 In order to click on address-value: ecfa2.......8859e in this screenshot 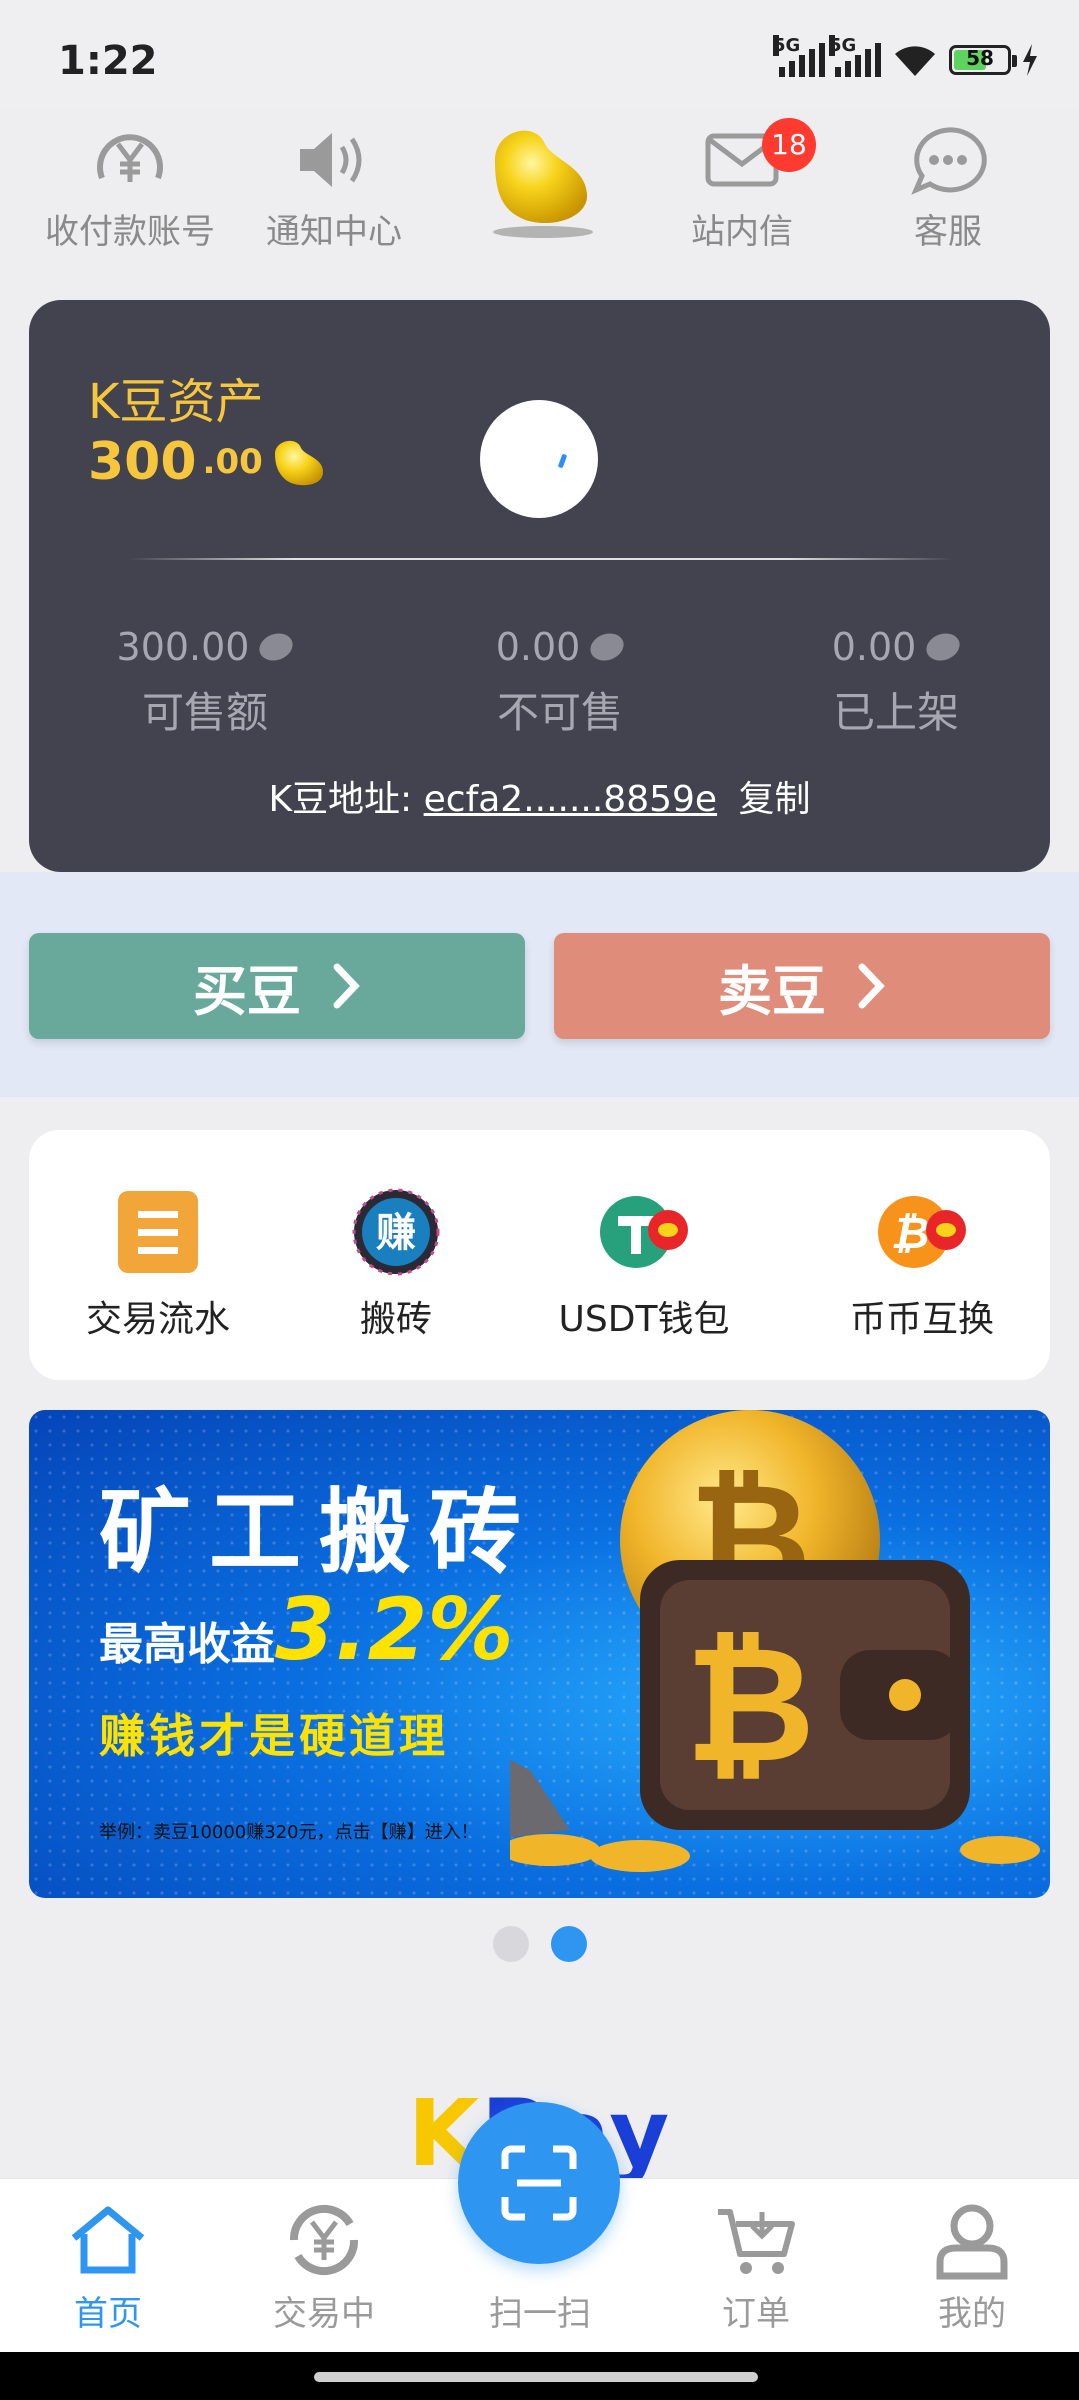, I will do `click(570, 799)`.